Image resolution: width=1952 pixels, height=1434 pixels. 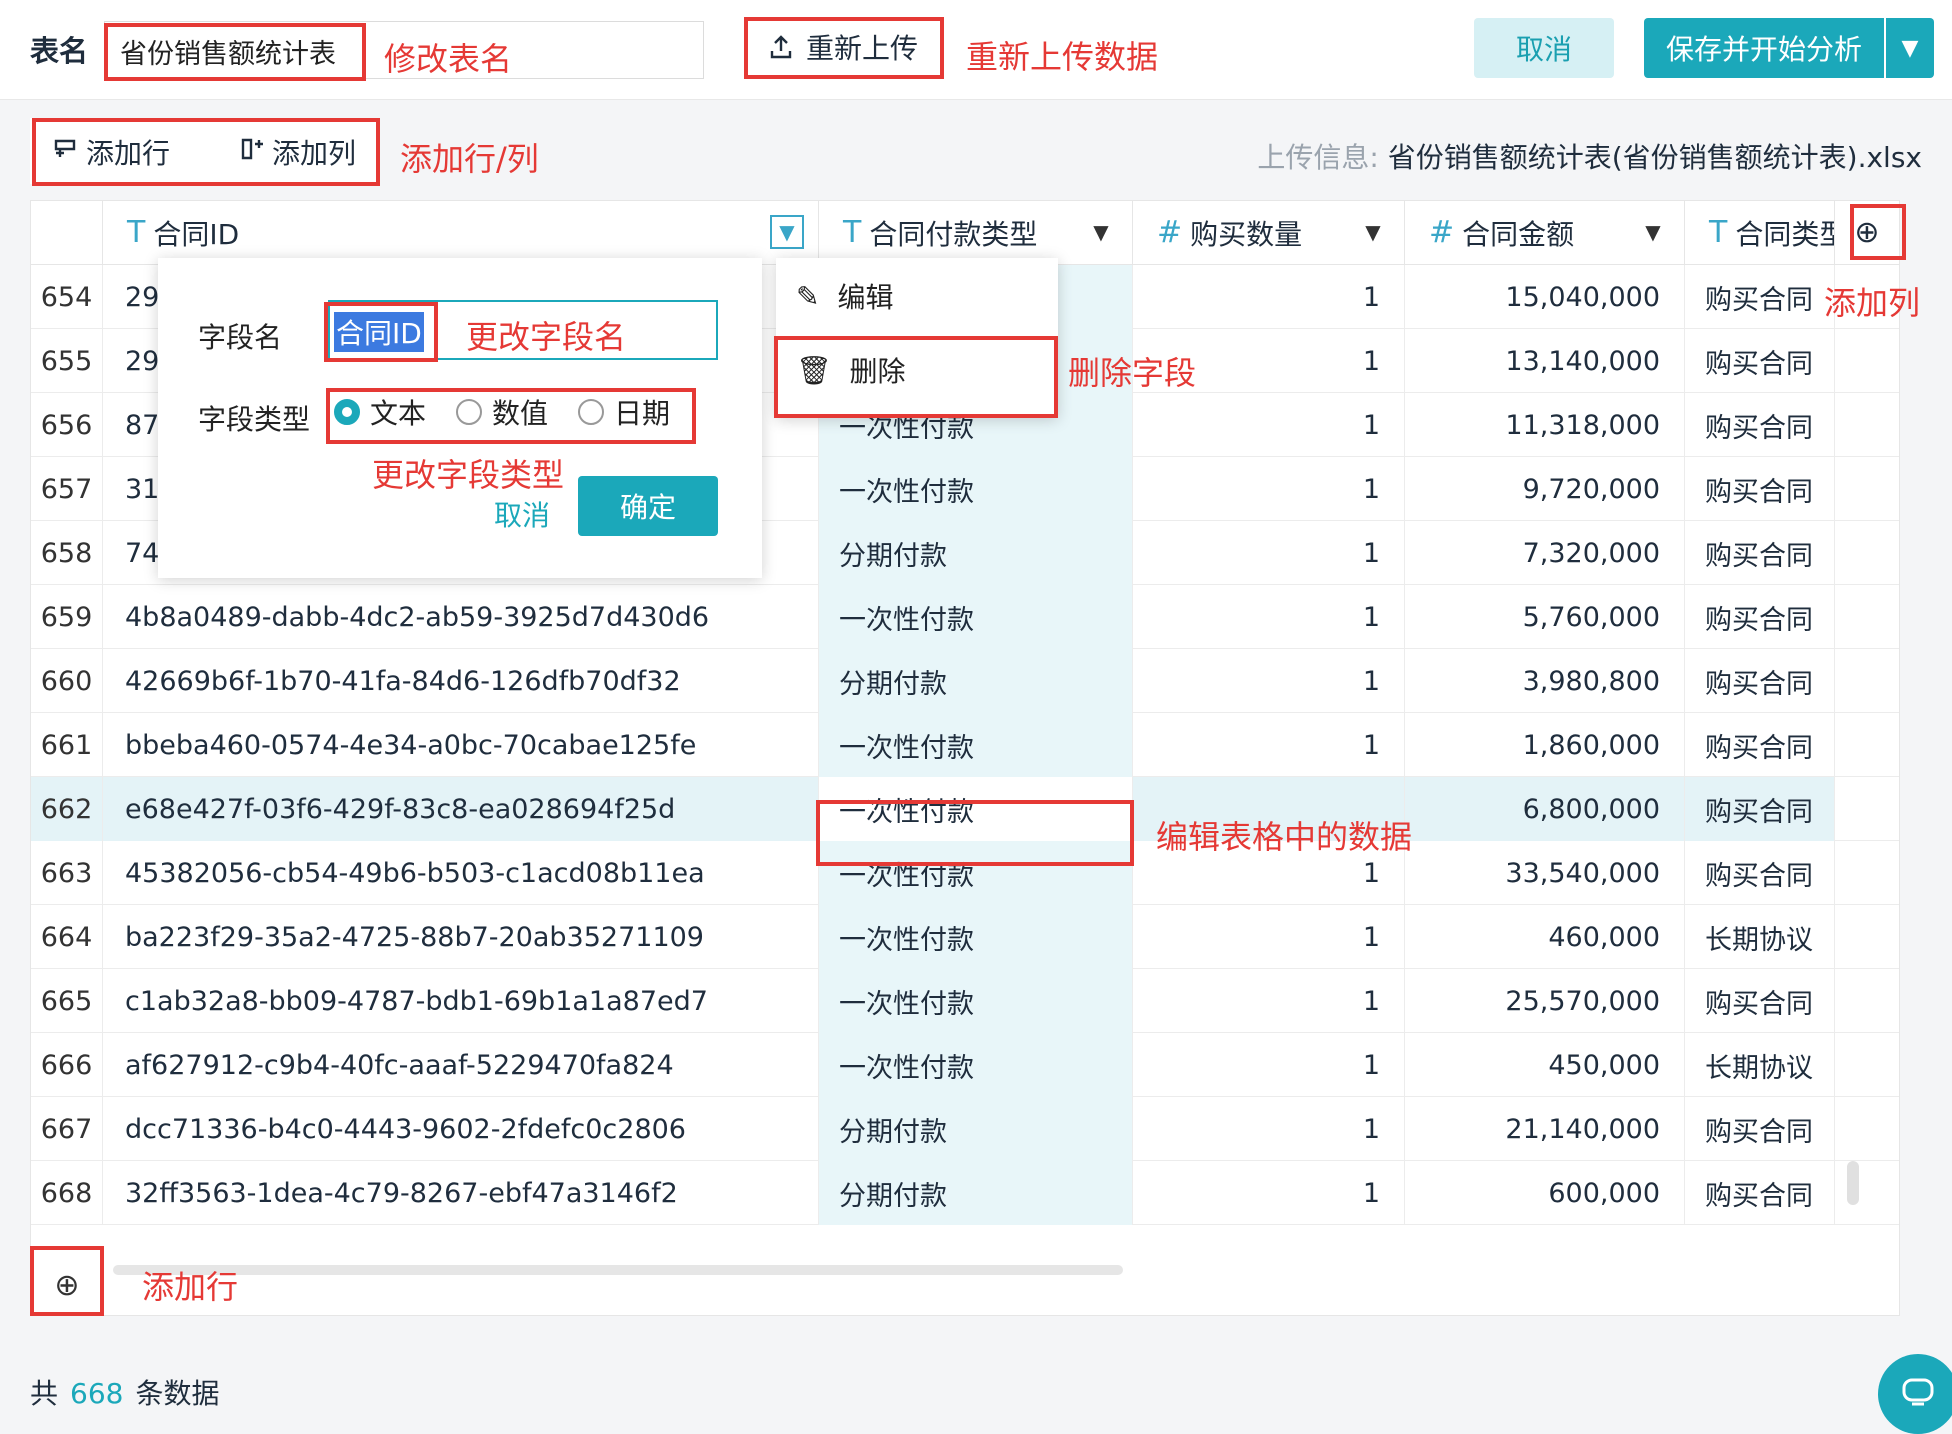 I want to click on table-cell: 657, so click(x=67, y=489).